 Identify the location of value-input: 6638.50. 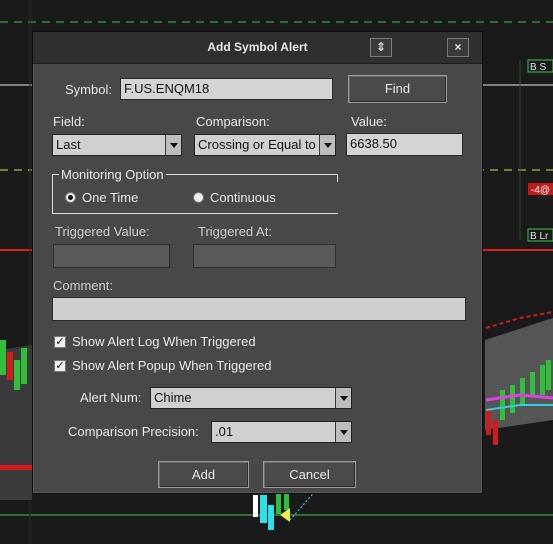
(404, 144).